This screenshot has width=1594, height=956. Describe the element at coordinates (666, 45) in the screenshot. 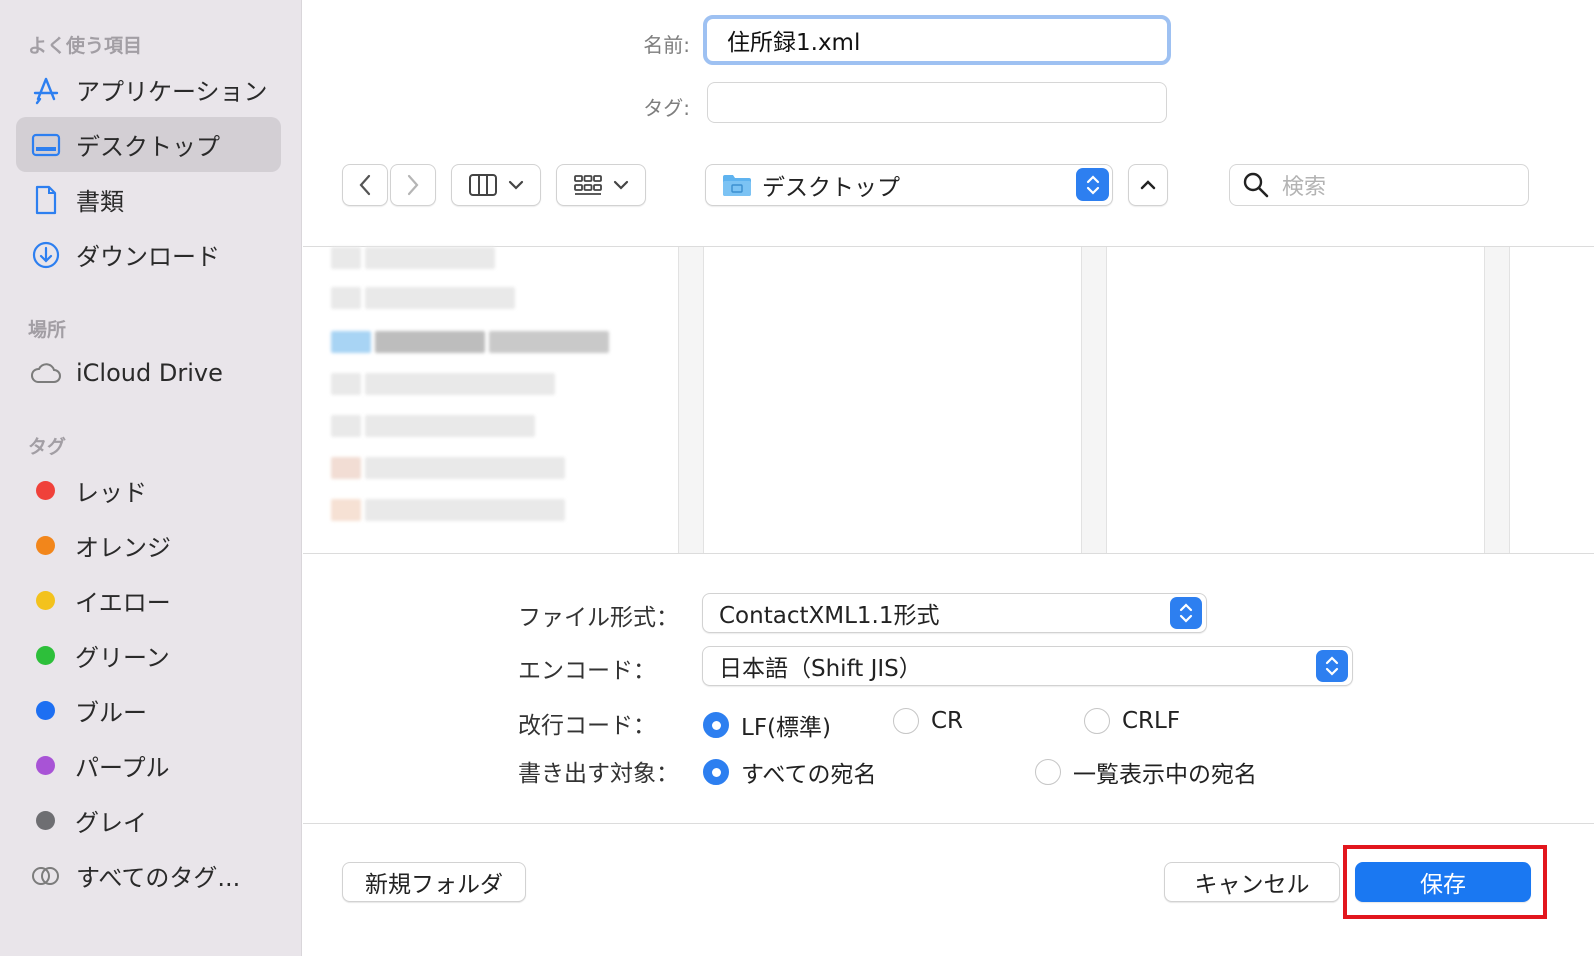

I see `name-label: 名前:` at that location.